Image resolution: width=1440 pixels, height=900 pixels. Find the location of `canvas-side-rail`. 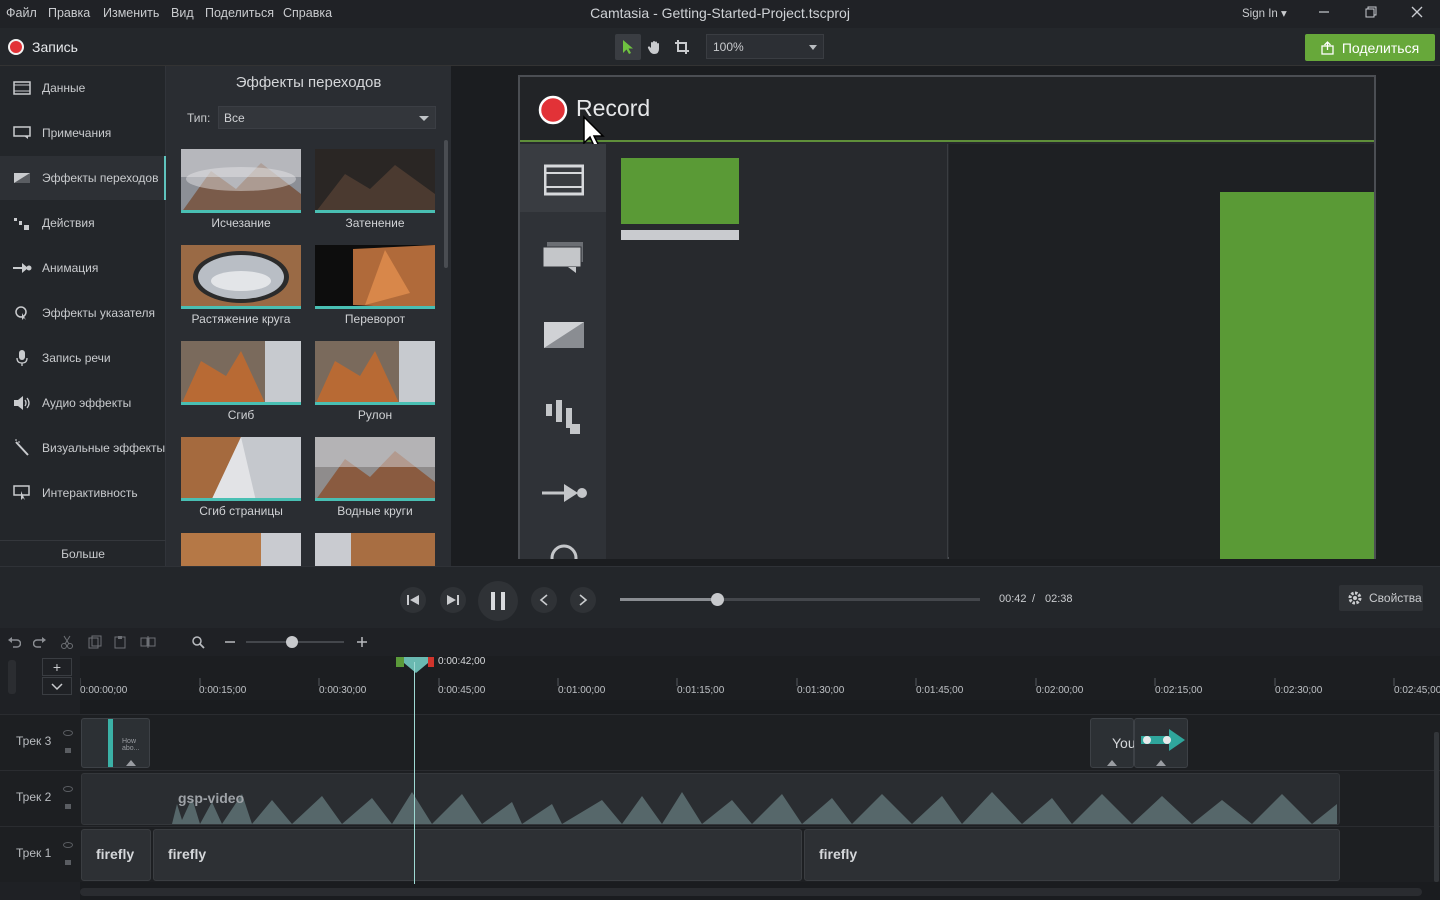

canvas-side-rail is located at coordinates (563, 351).